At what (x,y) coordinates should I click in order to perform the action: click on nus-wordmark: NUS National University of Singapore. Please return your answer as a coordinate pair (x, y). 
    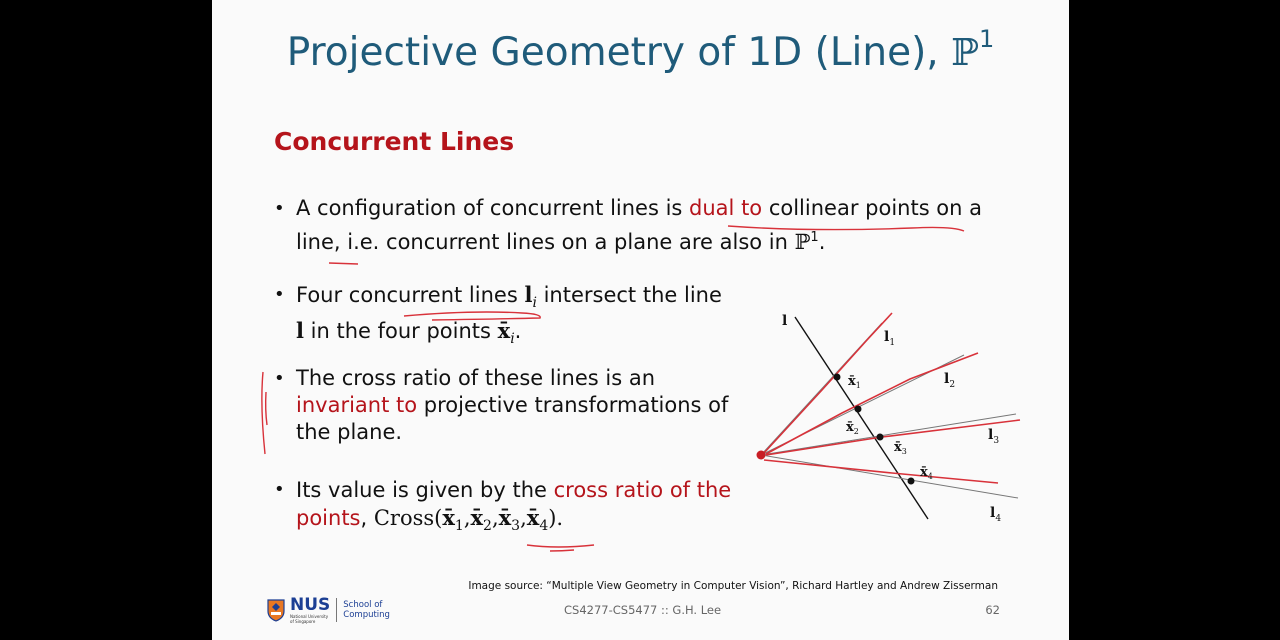
    Looking at the image, I should click on (310, 609).